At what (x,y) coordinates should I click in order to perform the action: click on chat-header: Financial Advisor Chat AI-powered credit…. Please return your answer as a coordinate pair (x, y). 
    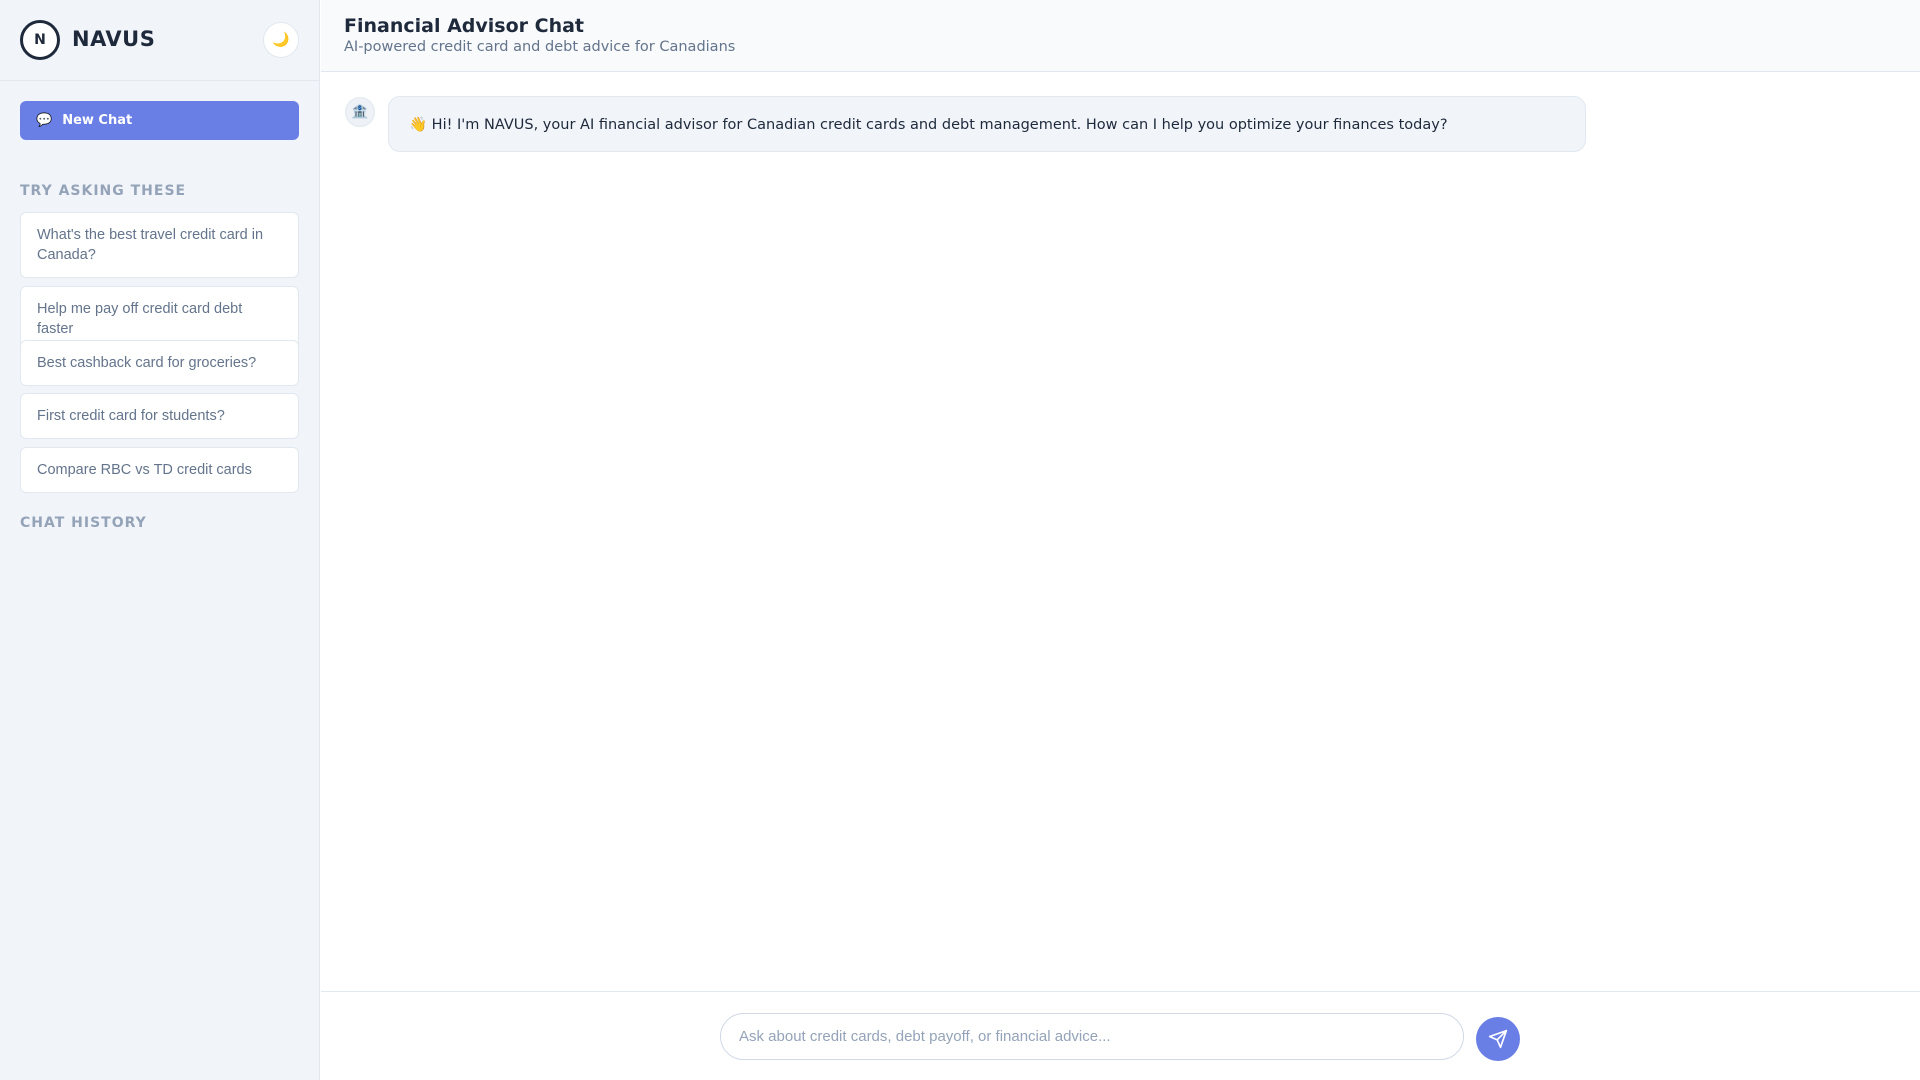
    Looking at the image, I should click on (1120, 36).